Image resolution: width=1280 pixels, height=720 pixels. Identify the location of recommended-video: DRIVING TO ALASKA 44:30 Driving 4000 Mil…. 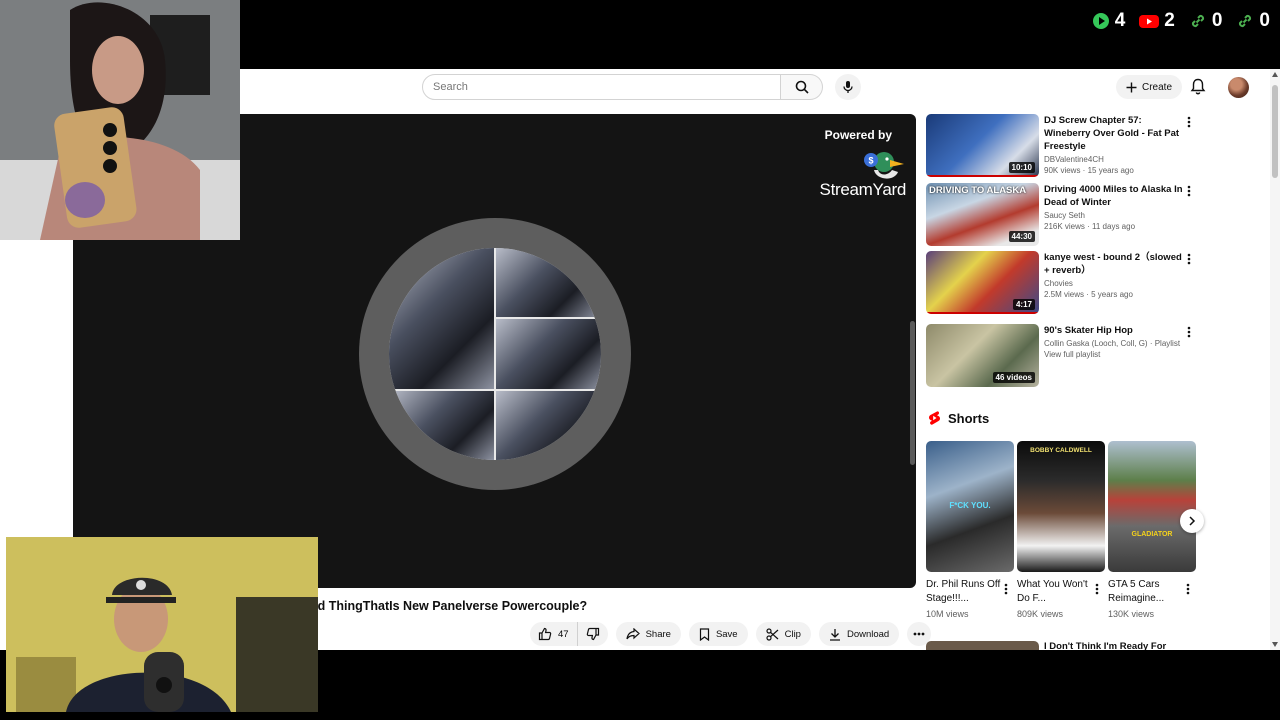
(1061, 215).